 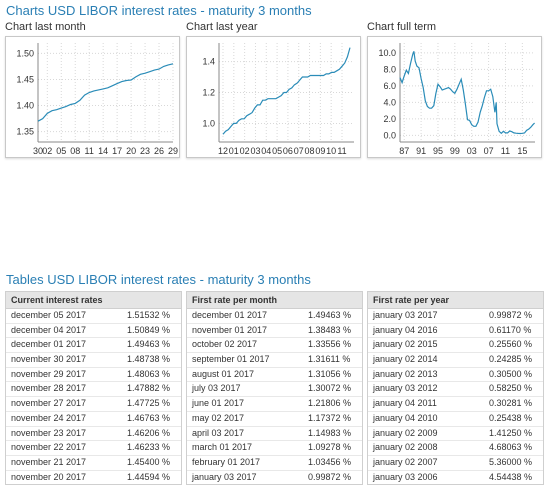 What do you see at coordinates (405, 432) in the screenshot?
I see `row-date: january 02 2009` at bounding box center [405, 432].